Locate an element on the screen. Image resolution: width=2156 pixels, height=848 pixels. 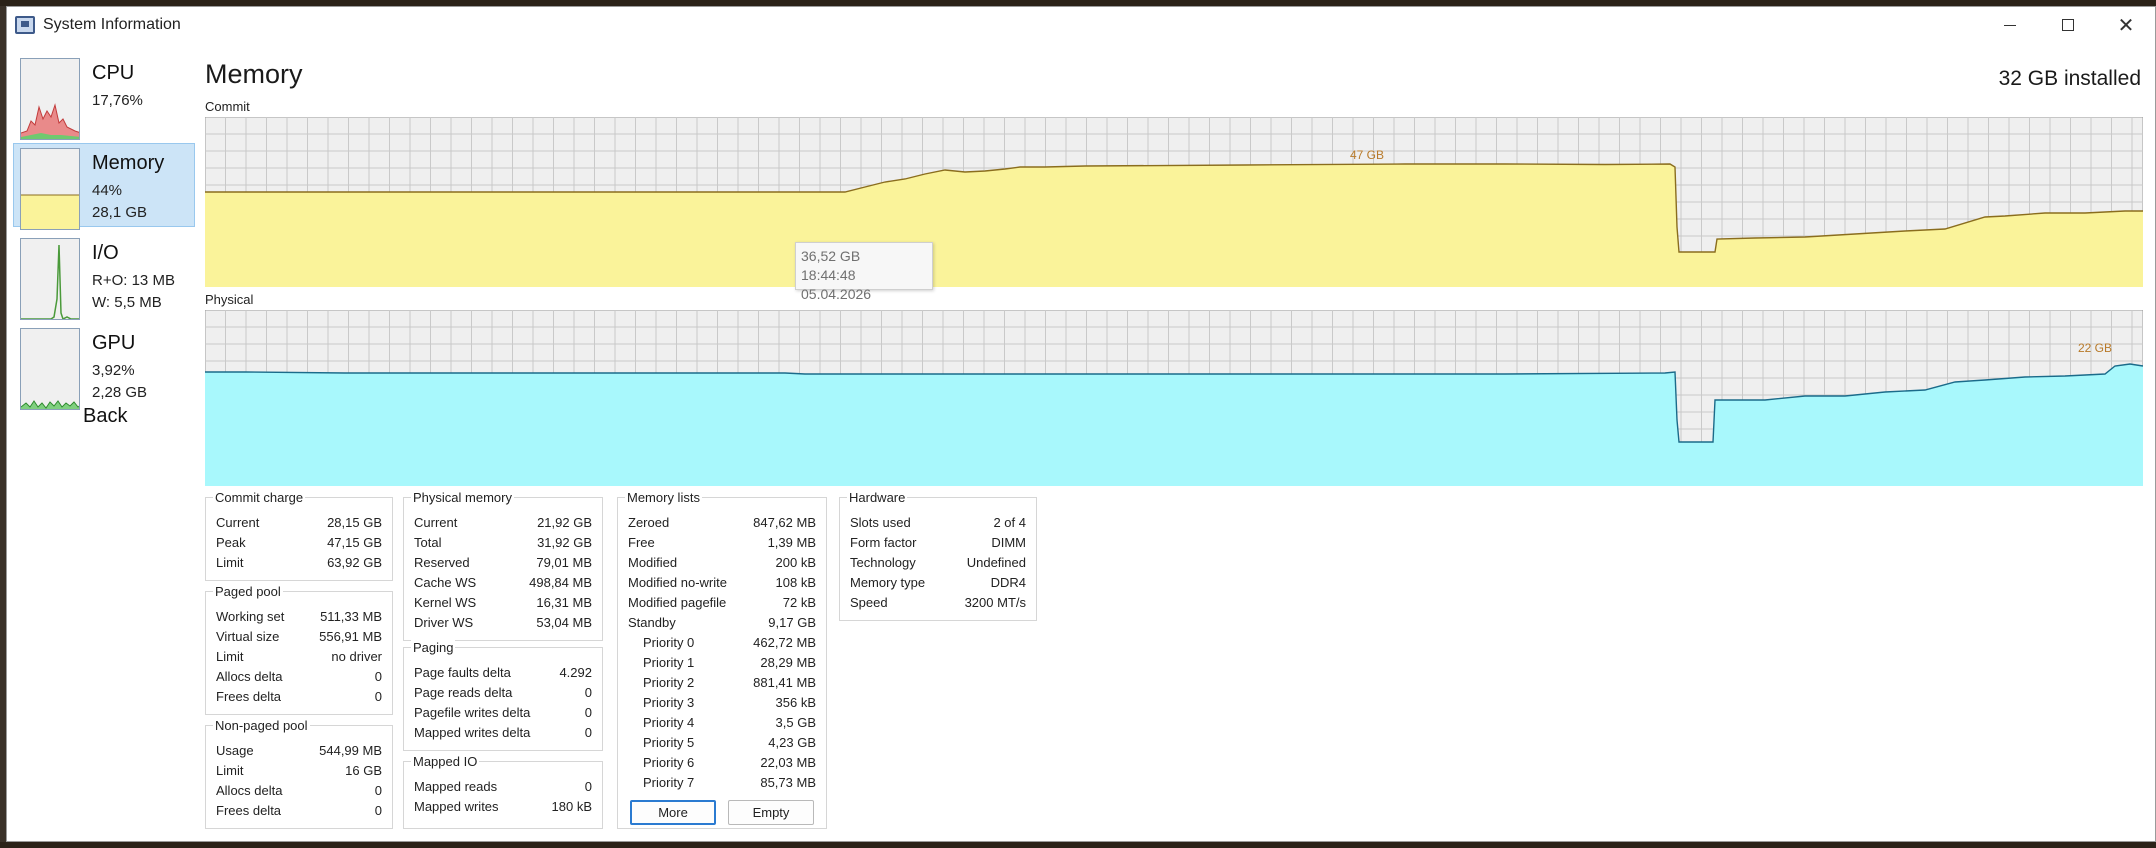
info-row-value: 3200 MT/s is located at coordinates (995, 602).